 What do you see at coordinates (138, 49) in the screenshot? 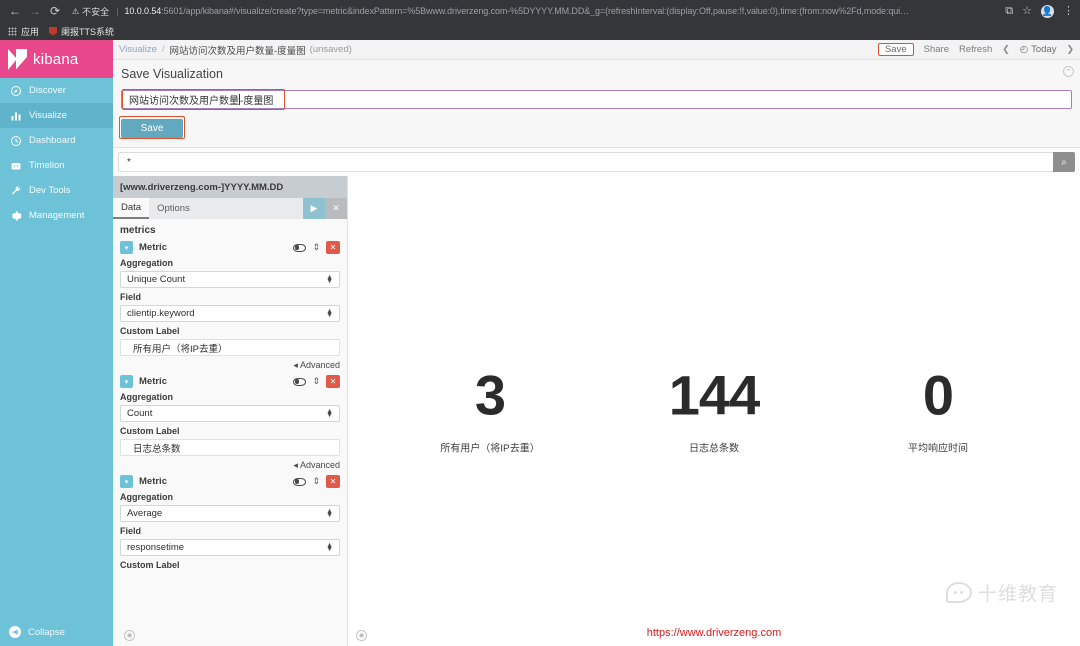
I see `breadcrumb-visualize: Visualize` at bounding box center [138, 49].